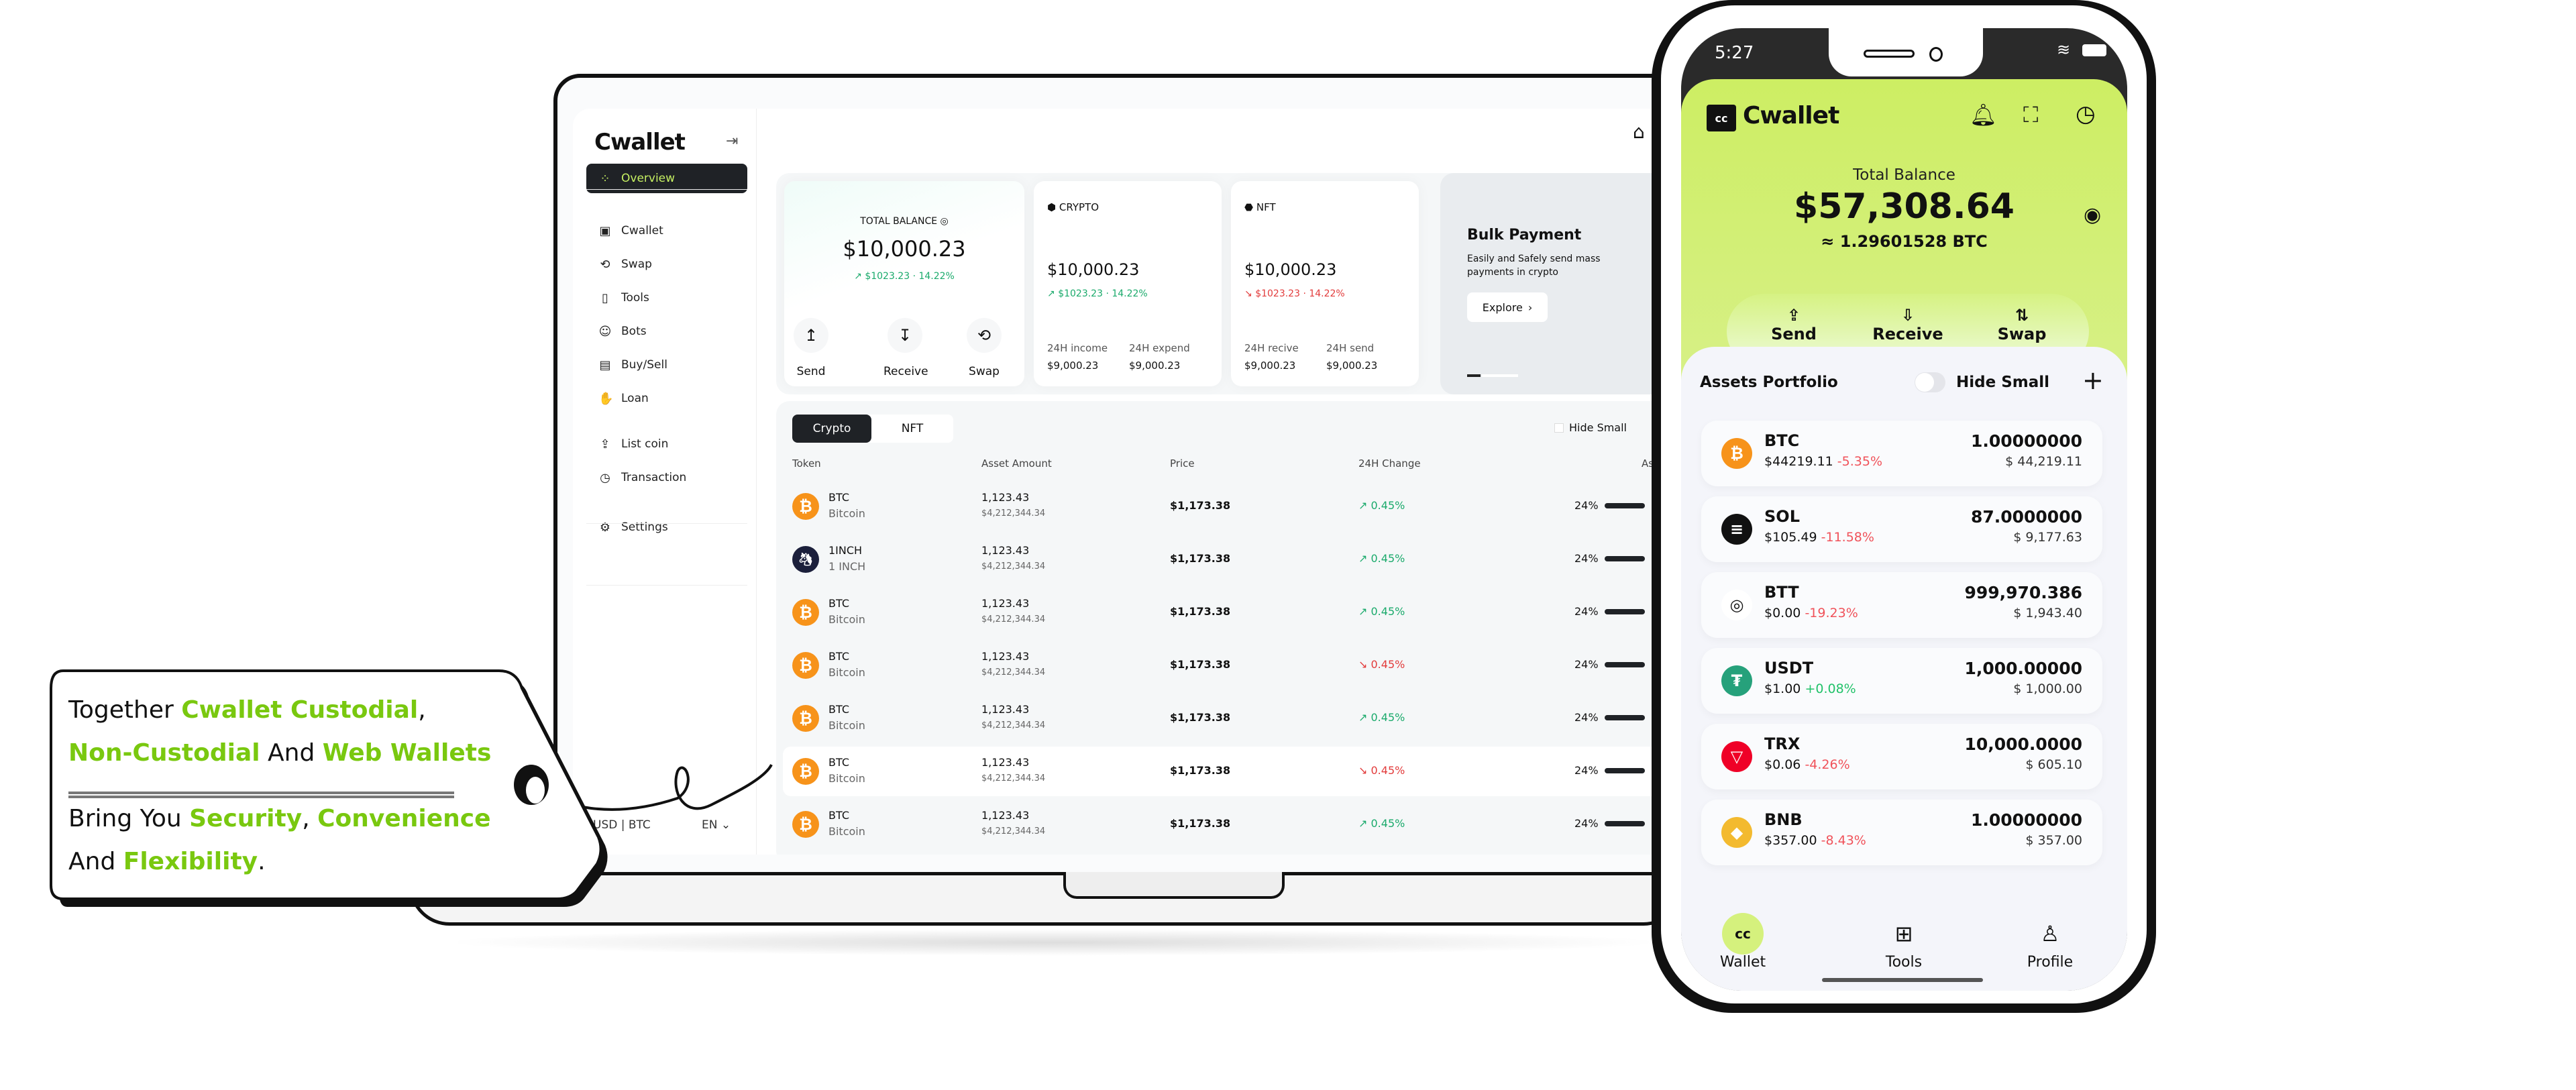 This screenshot has width=2576, height=1090. What do you see at coordinates (1530, 307) in the screenshot?
I see `chevron-right-icon: ›` at bounding box center [1530, 307].